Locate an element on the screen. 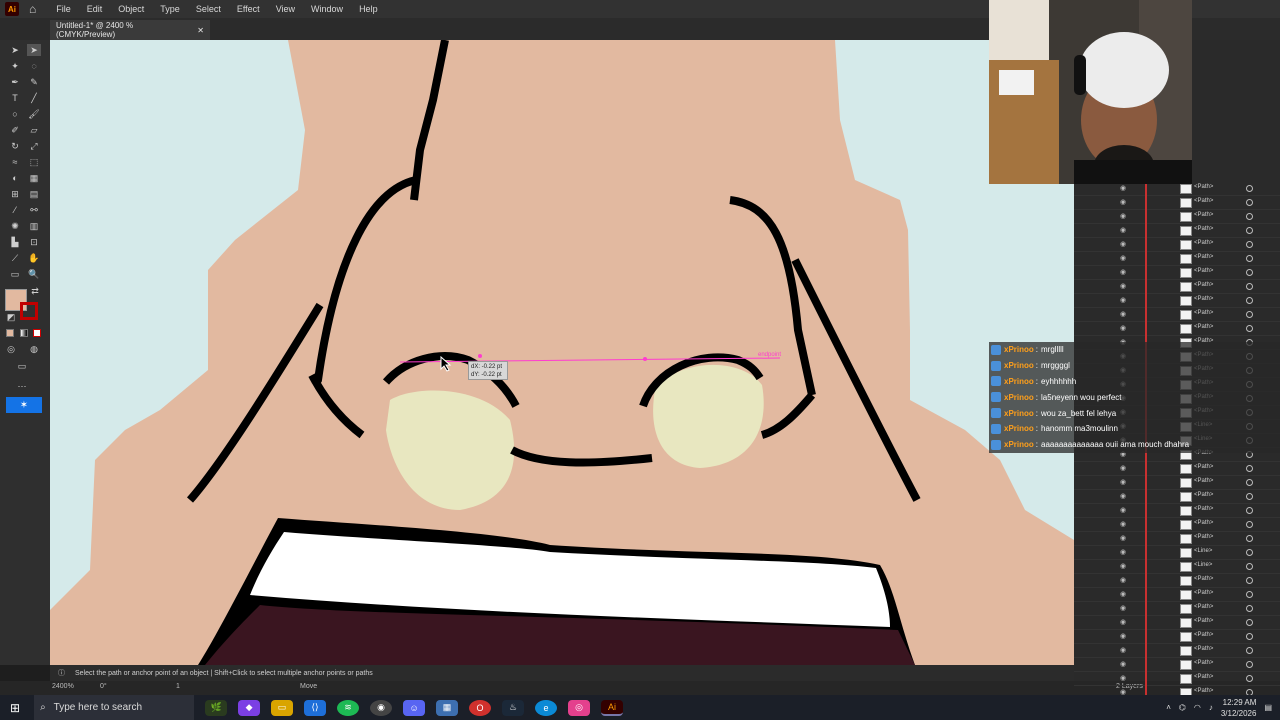 Image resolution: width=1280 pixels, height=720 pixels. slice-tool-icon: ⟋ is located at coordinates (15, 258).